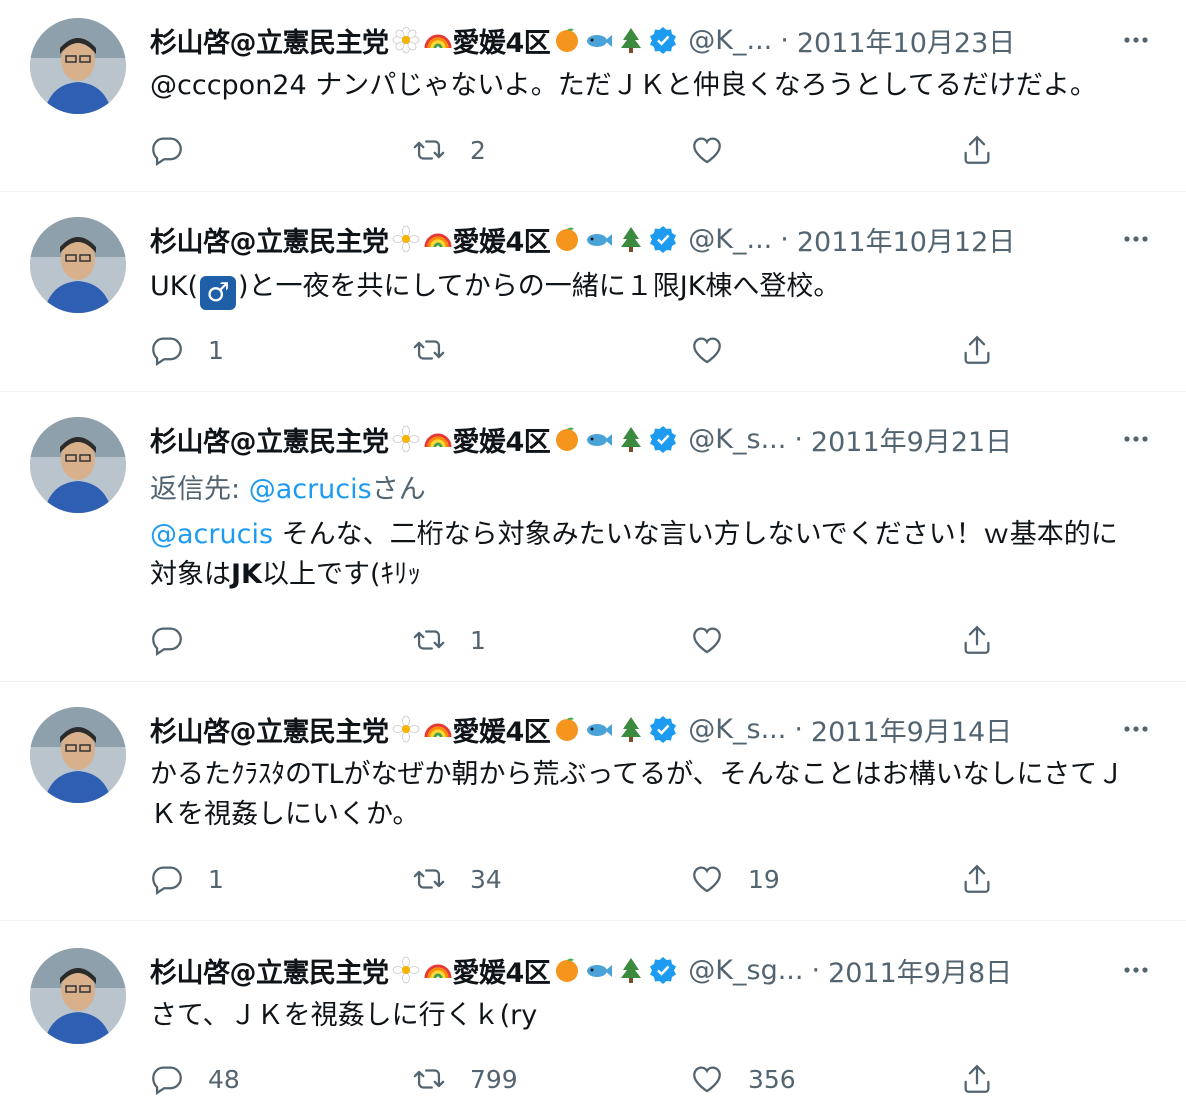  Describe the element at coordinates (906, 239) in the screenshot. I see `tweet-date: 2011年10月12日` at that location.